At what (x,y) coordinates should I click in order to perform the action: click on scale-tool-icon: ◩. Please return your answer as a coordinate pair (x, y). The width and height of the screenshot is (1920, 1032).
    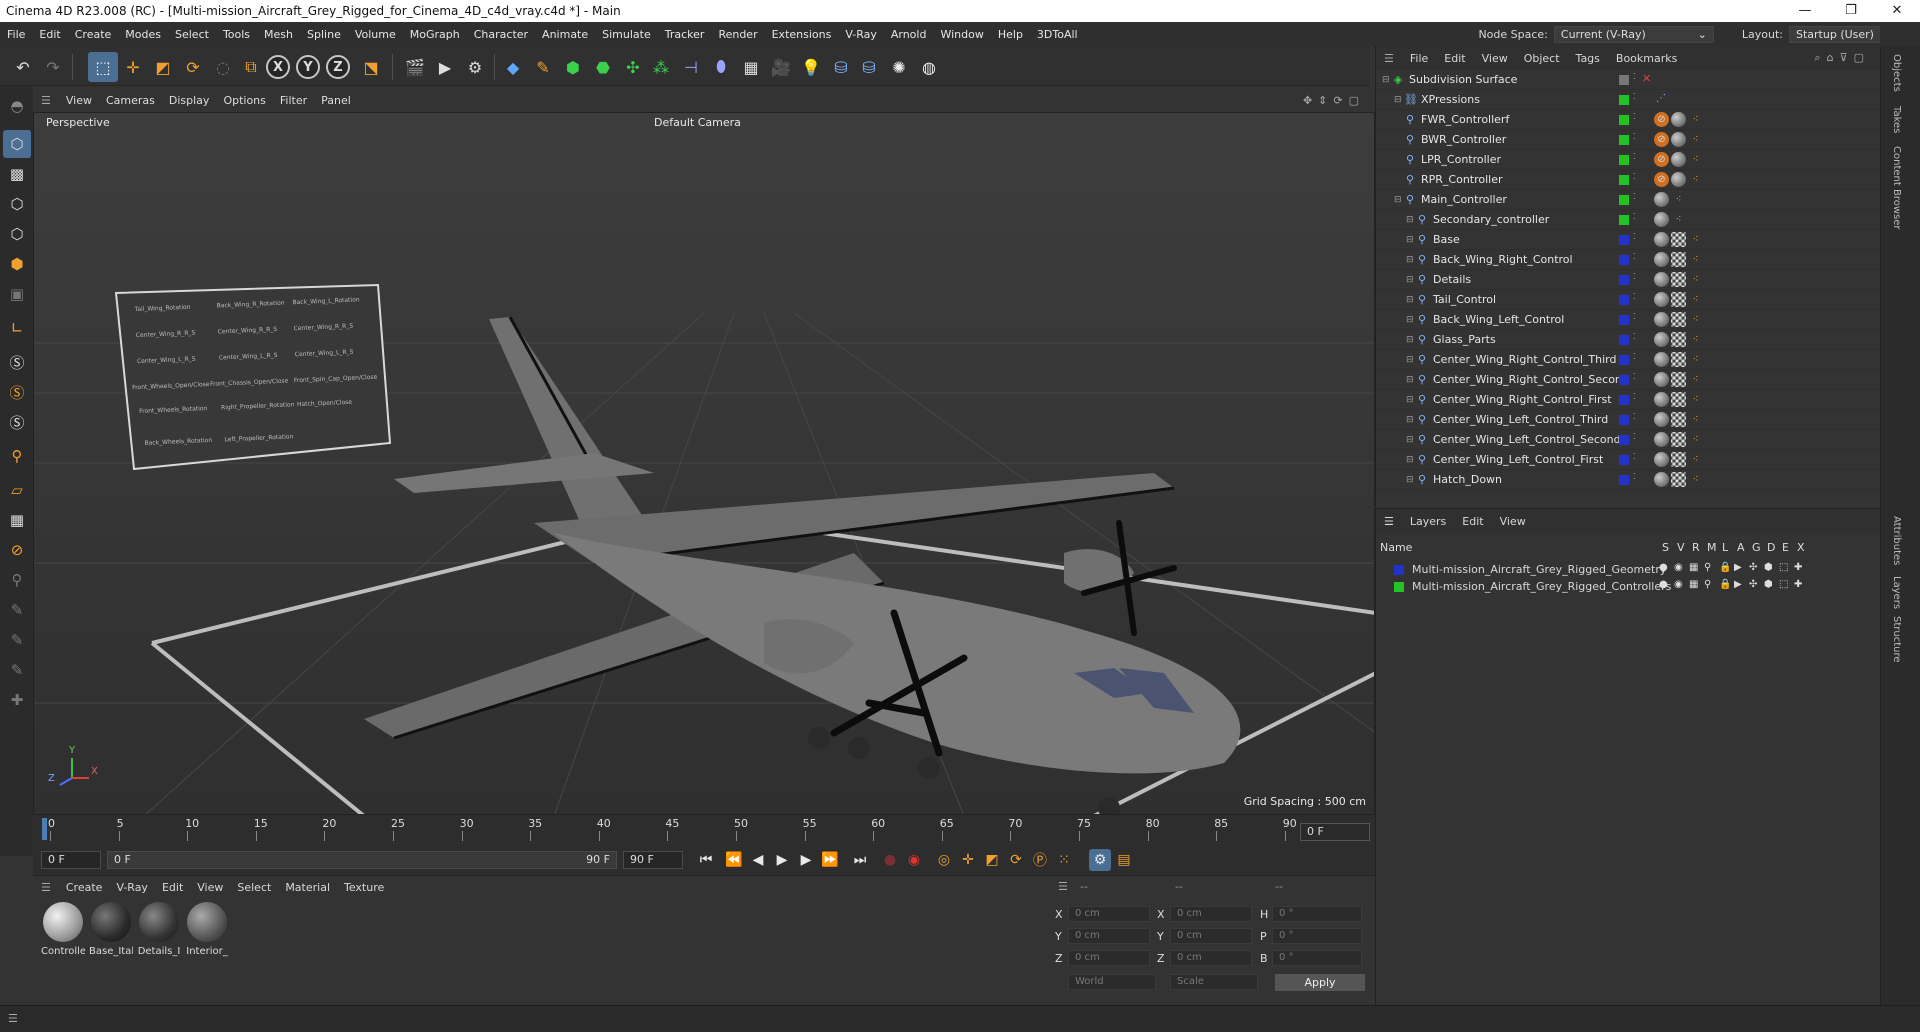
    Looking at the image, I should click on (163, 67).